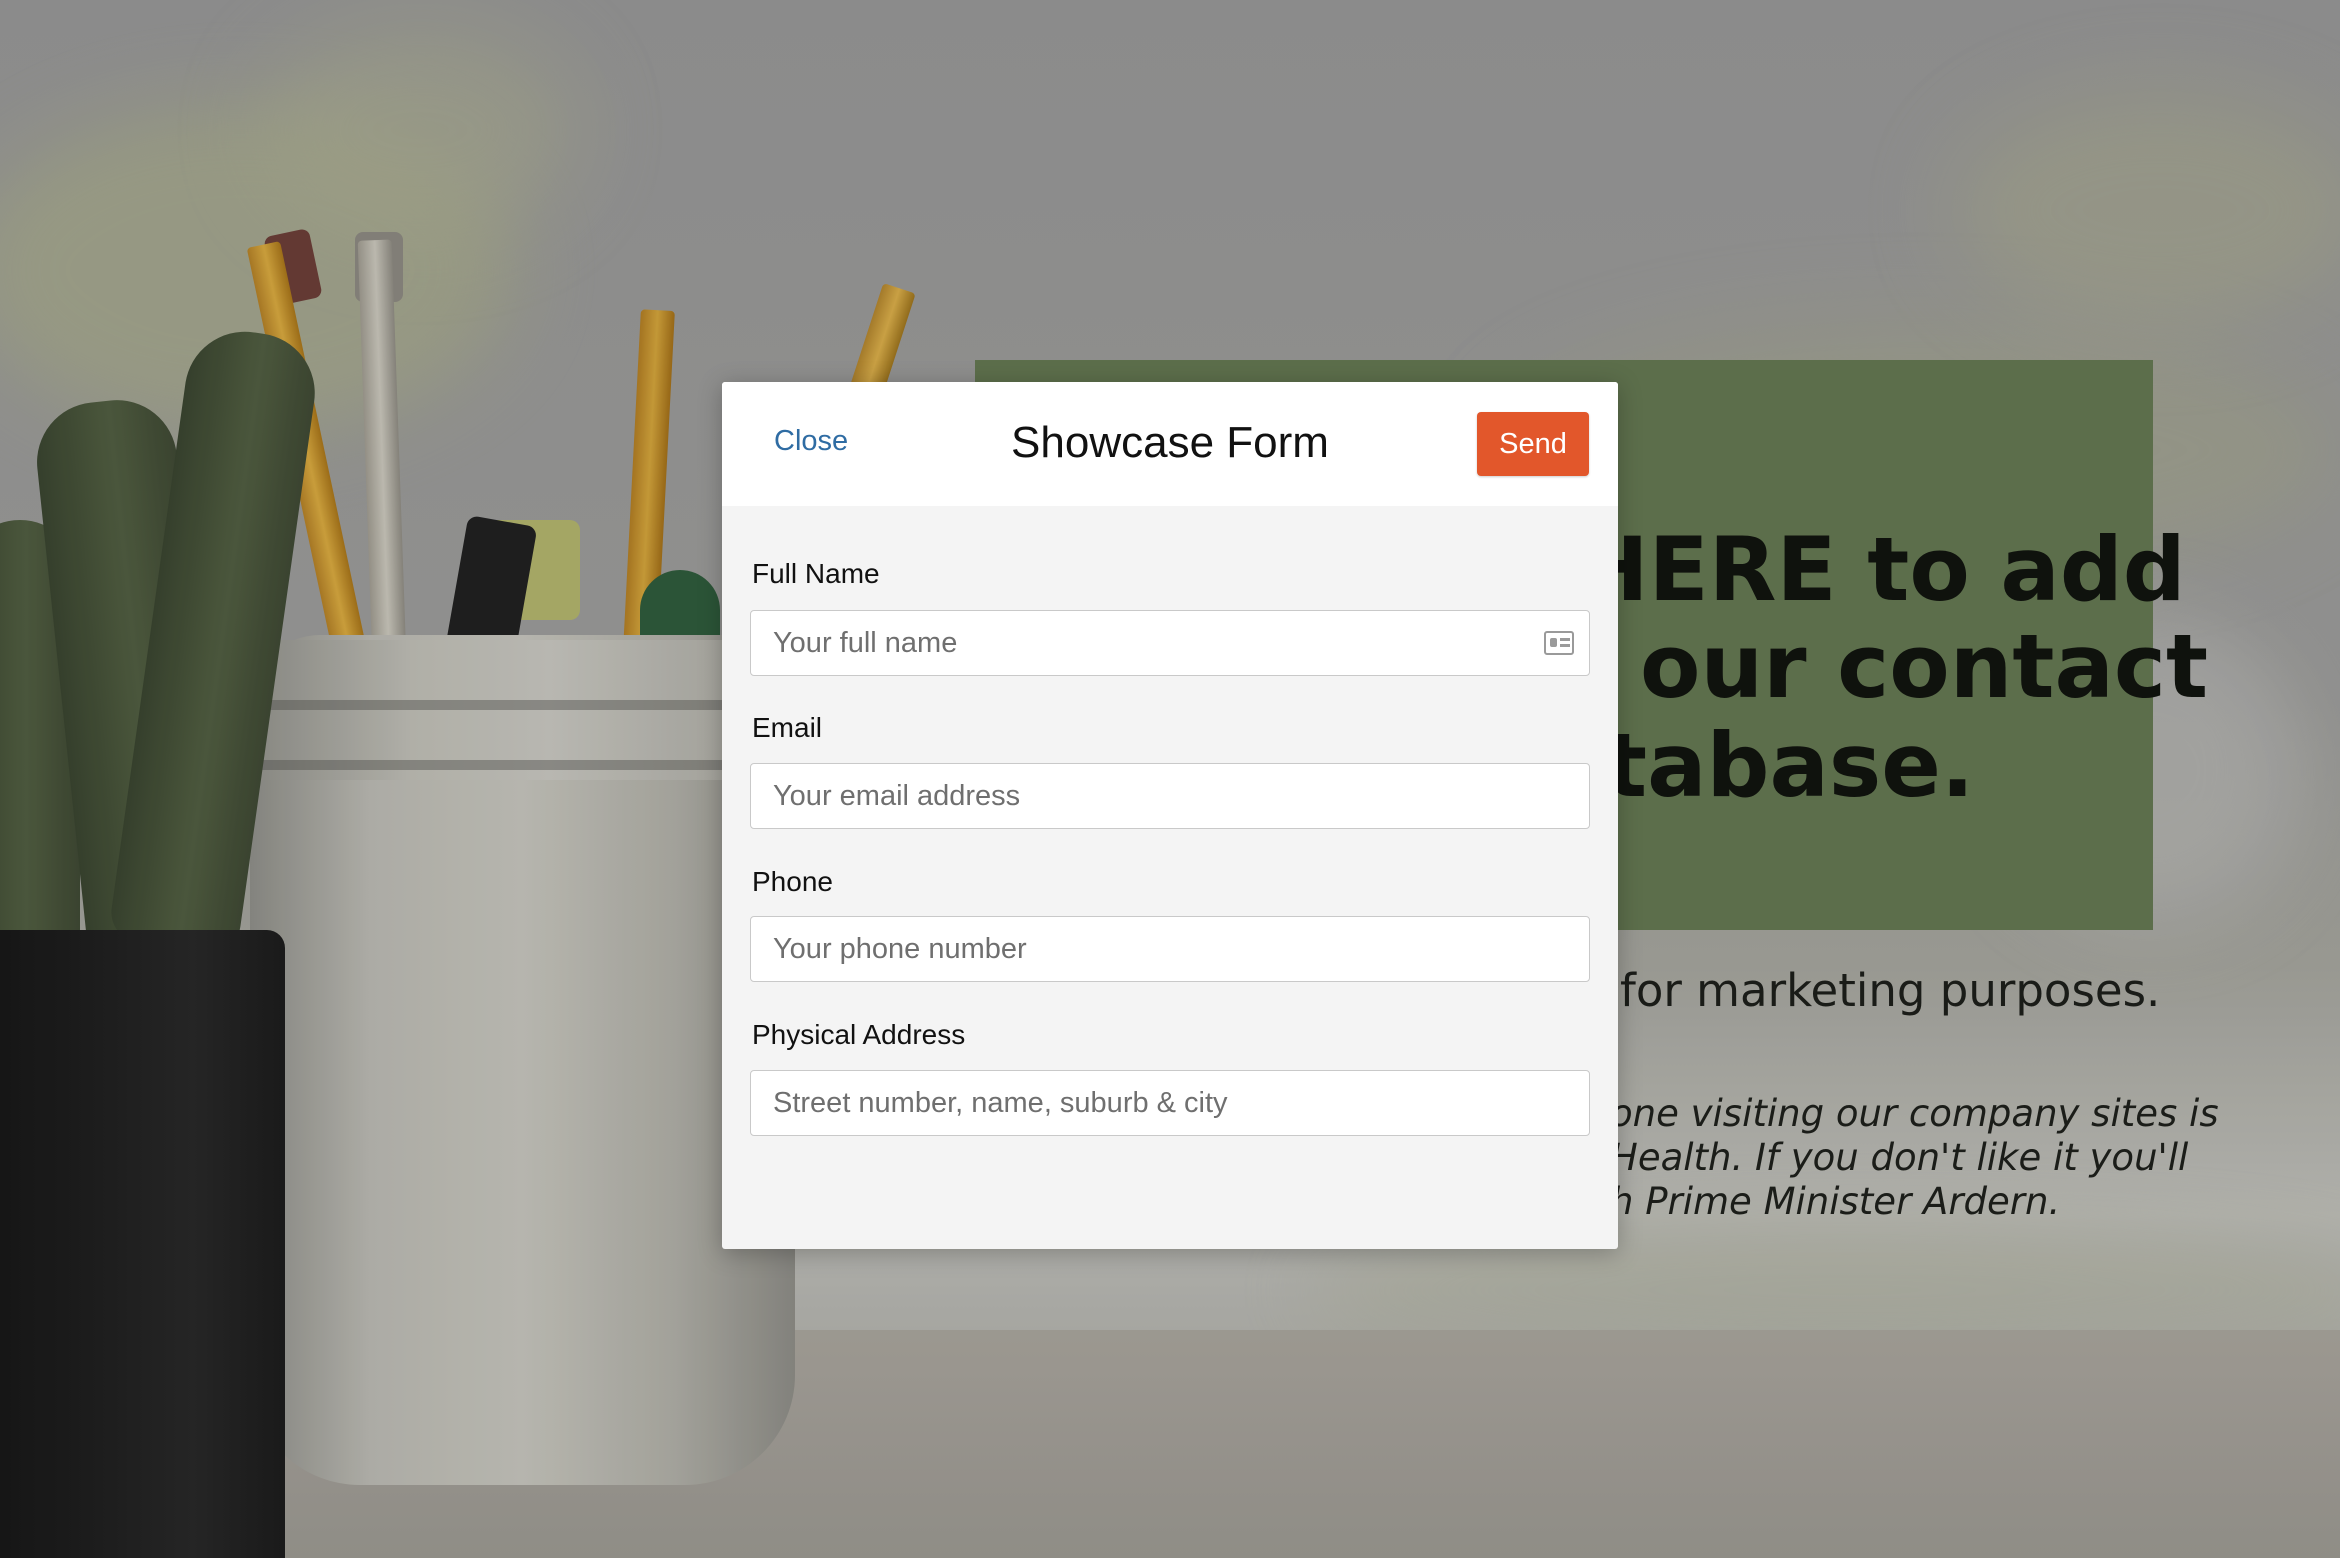 The image size is (2340, 1558). I want to click on full-name-input, so click(1170, 643).